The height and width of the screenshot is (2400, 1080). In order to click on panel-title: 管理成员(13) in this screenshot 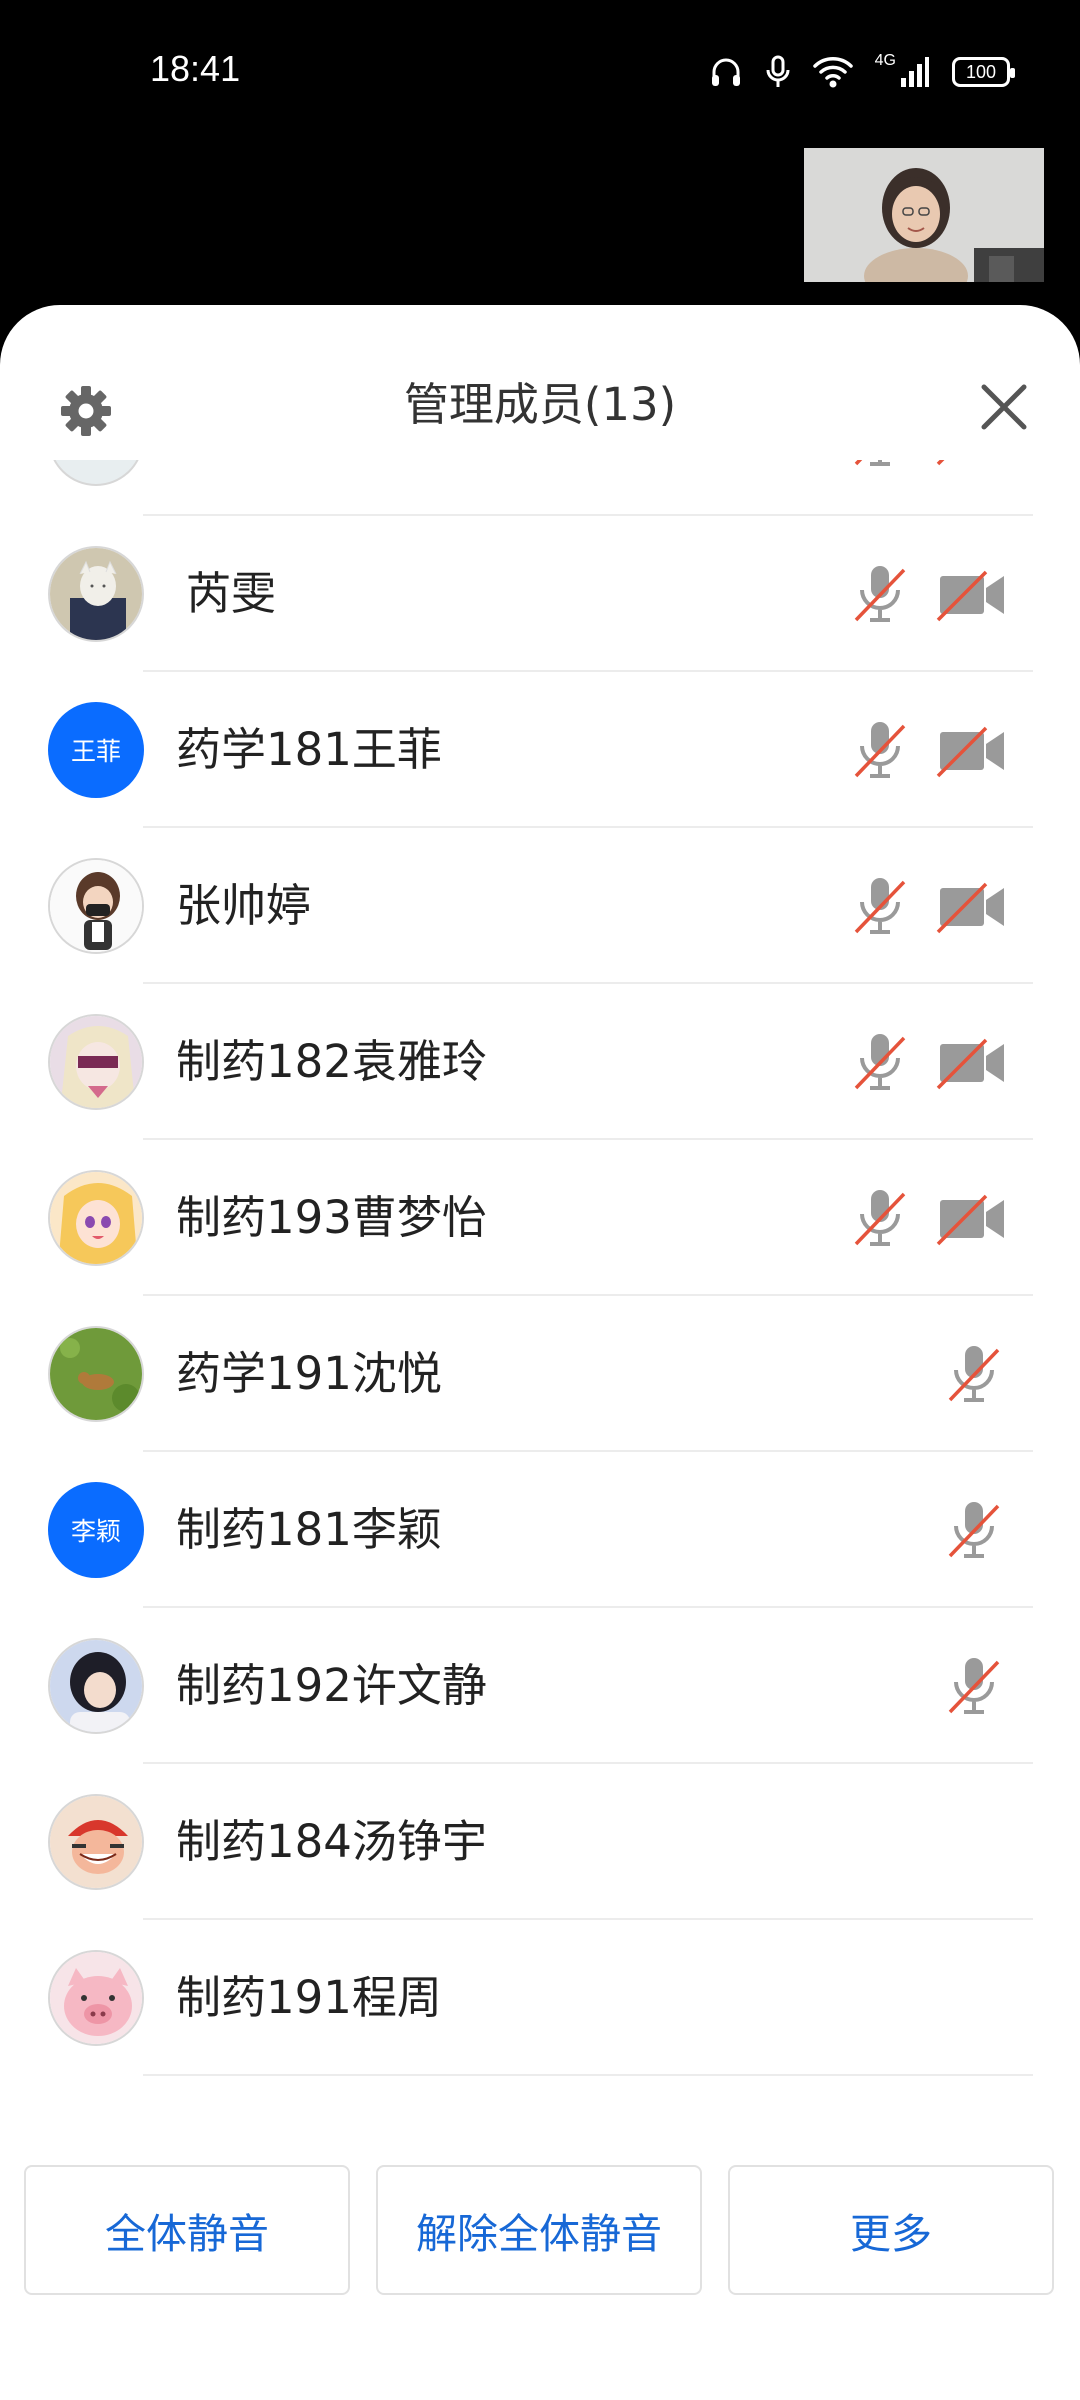, I will do `click(540, 404)`.